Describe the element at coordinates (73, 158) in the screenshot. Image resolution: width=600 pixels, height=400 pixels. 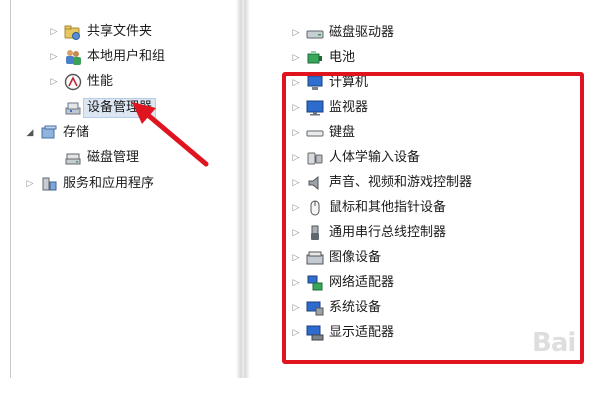
I see `disk-management-icon` at that location.